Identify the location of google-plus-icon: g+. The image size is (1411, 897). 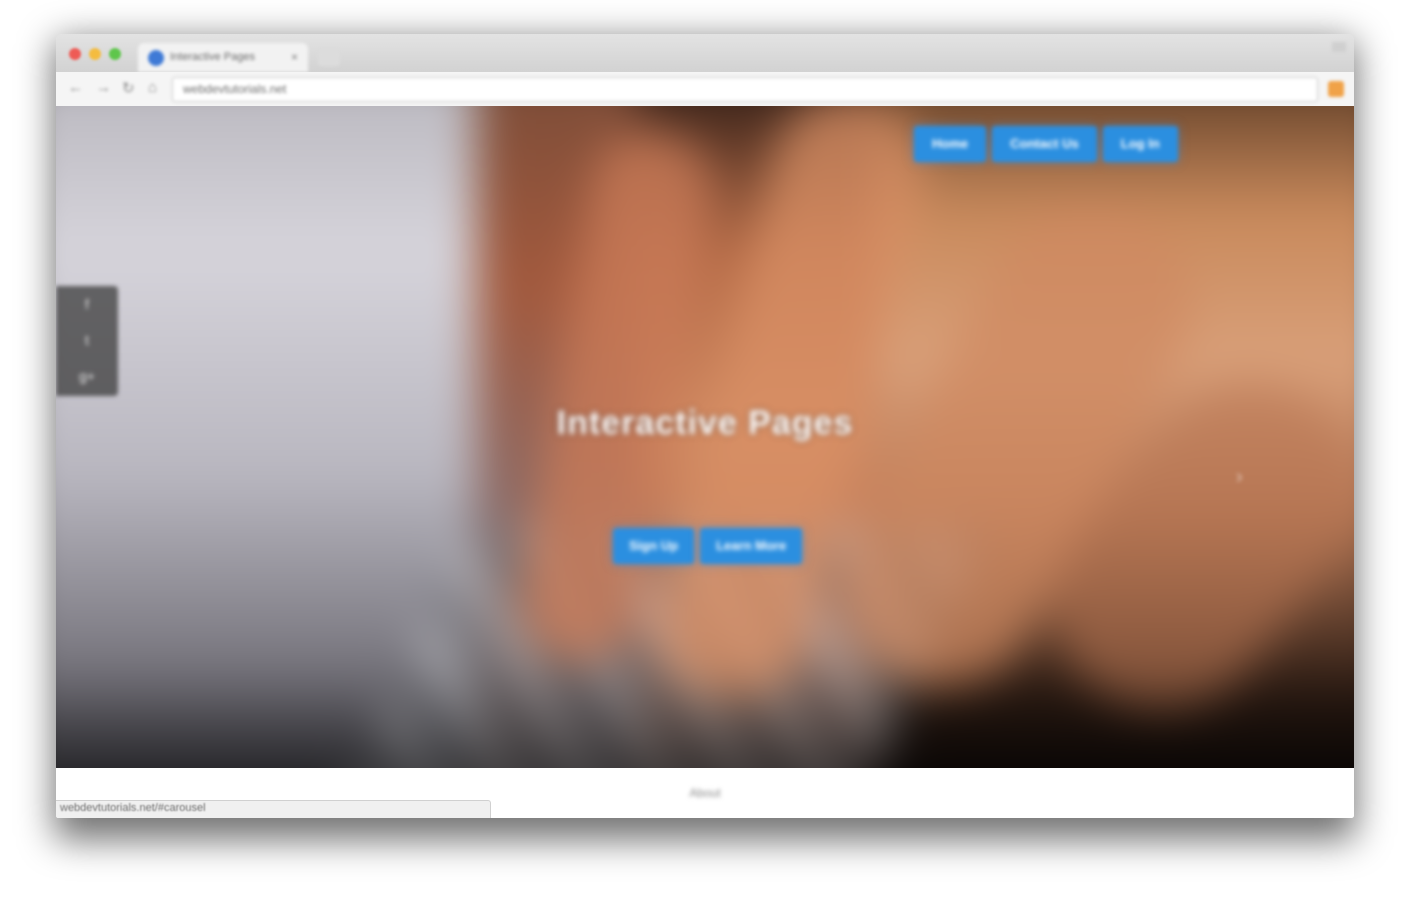
(87, 376).